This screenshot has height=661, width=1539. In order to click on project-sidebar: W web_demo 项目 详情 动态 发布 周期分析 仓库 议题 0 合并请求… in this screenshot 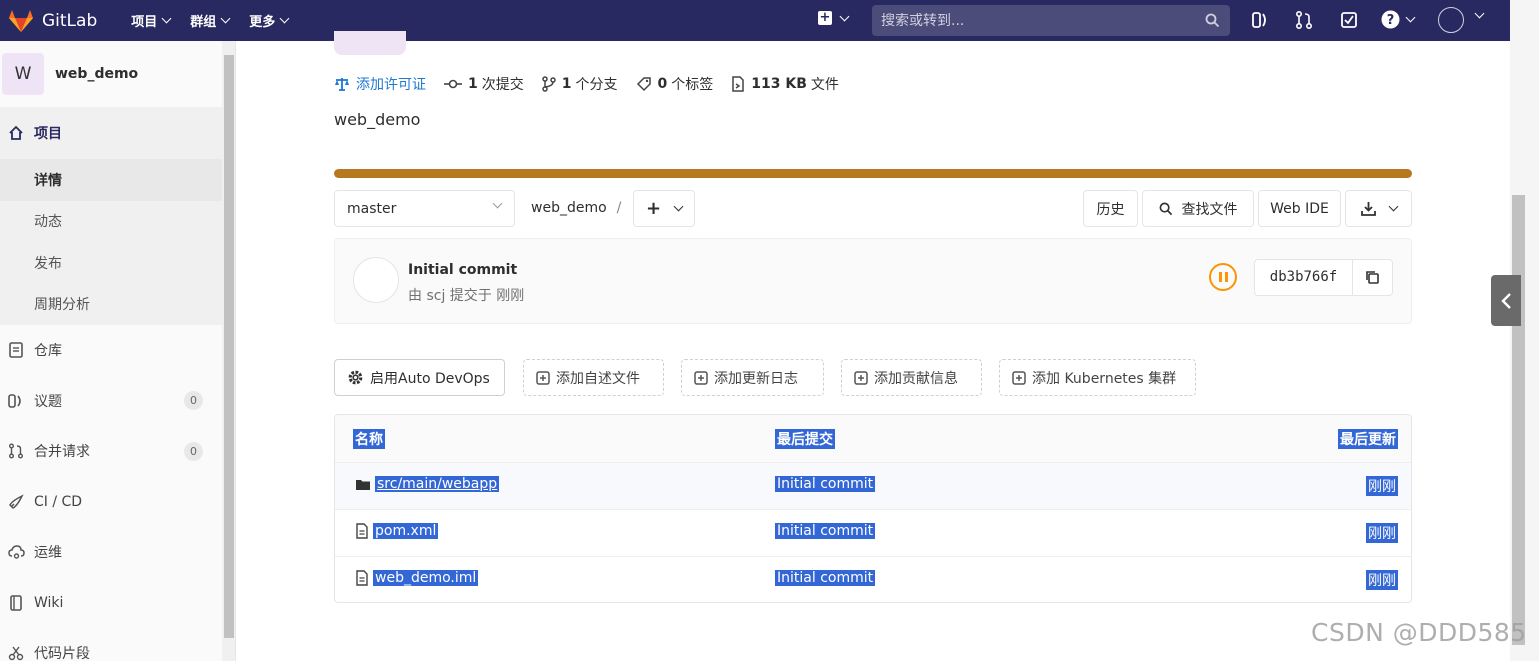, I will do `click(118, 351)`.